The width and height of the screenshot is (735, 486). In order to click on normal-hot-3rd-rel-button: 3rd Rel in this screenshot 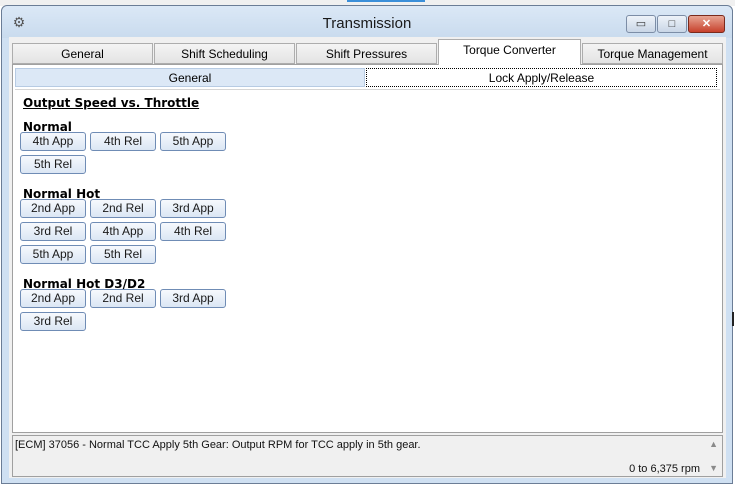, I will do `click(53, 231)`.